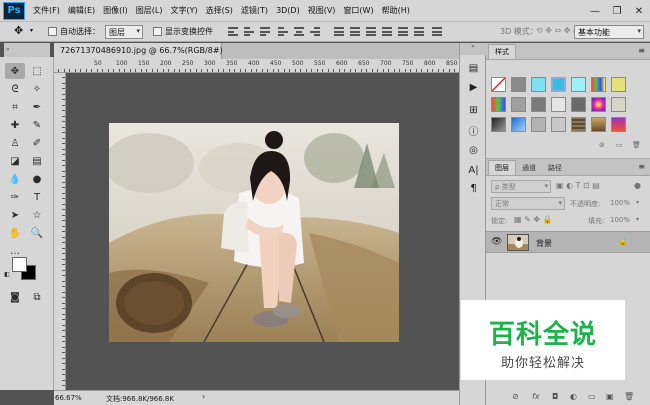  What do you see at coordinates (620, 220) in the screenshot?
I see `fill-value: 100%` at bounding box center [620, 220].